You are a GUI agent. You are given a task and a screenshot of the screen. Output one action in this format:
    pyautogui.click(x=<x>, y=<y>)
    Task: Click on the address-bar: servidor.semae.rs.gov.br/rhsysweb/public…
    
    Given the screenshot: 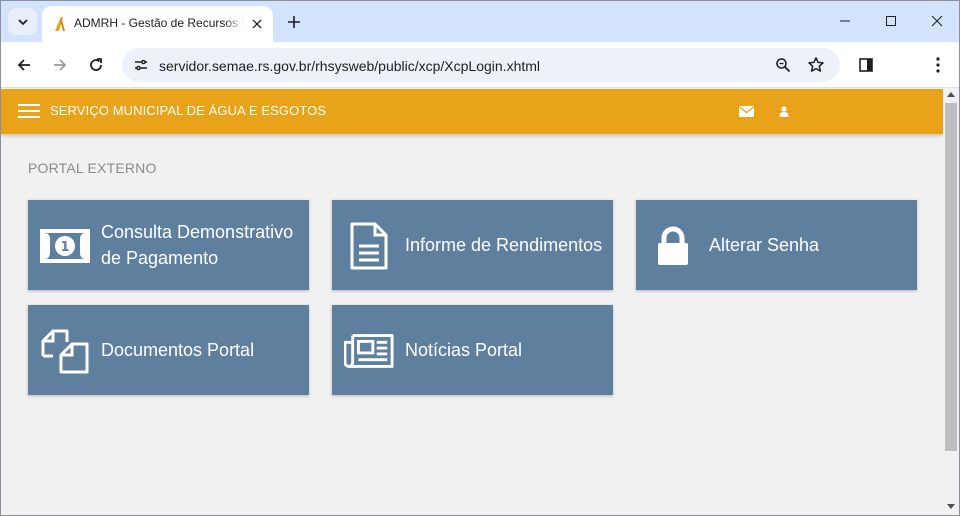 What is the action you would take?
    pyautogui.click(x=481, y=65)
    